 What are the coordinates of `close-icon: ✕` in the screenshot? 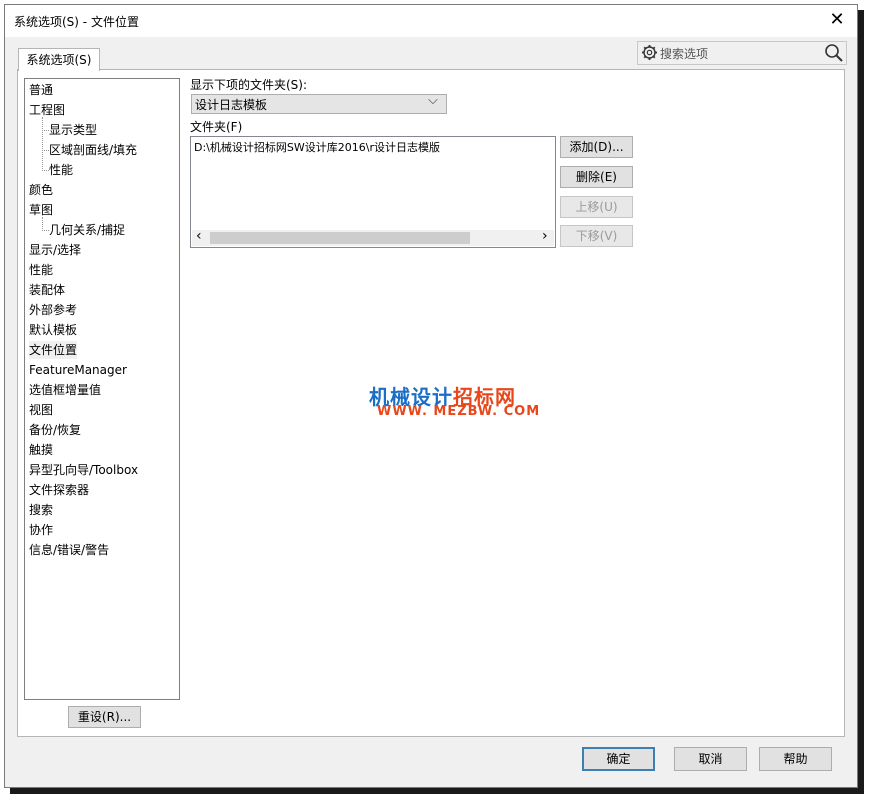 It's located at (837, 19).